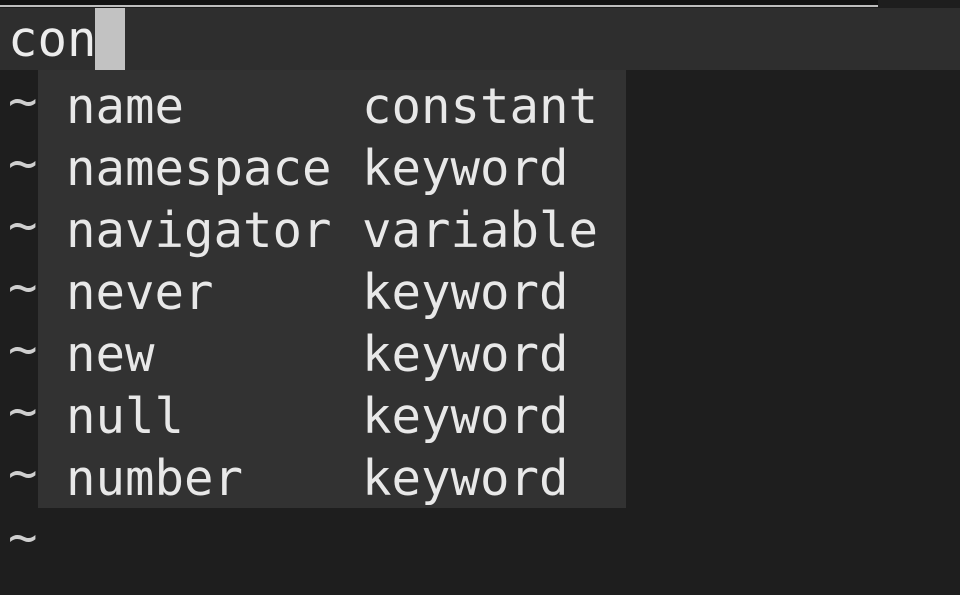  Describe the element at coordinates (332, 353) in the screenshot. I see `completion-item: new keyword` at that location.